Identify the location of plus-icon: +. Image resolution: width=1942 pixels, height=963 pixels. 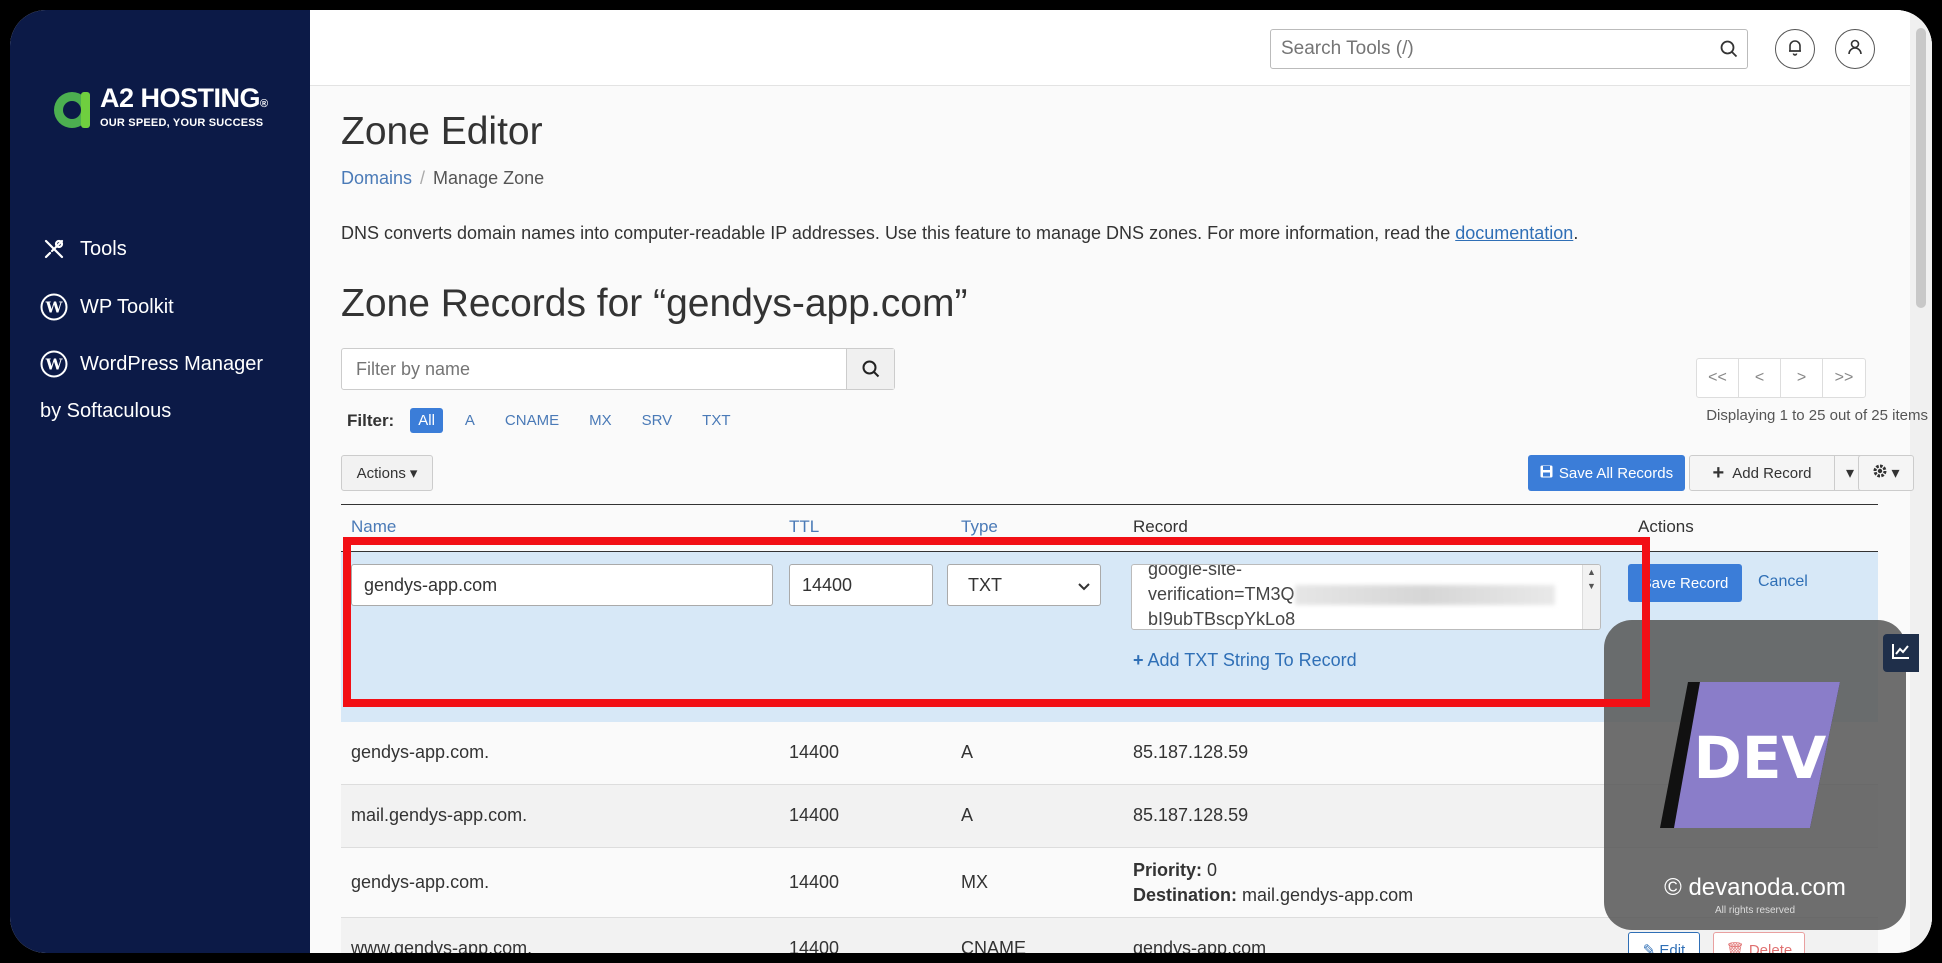
(1718, 472).